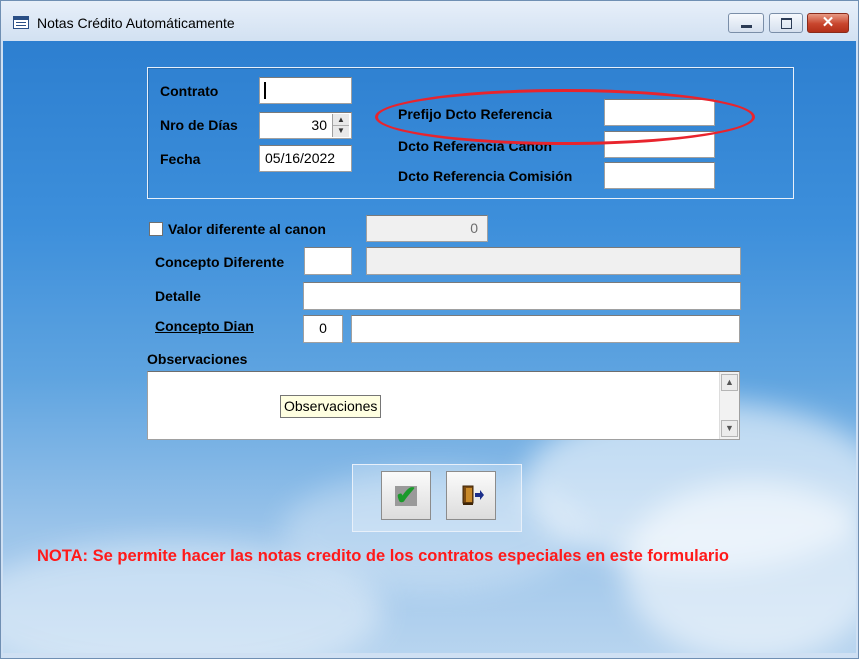 This screenshot has width=859, height=659. What do you see at coordinates (197, 359) in the screenshot?
I see `observaciones-label: Observaciones` at bounding box center [197, 359].